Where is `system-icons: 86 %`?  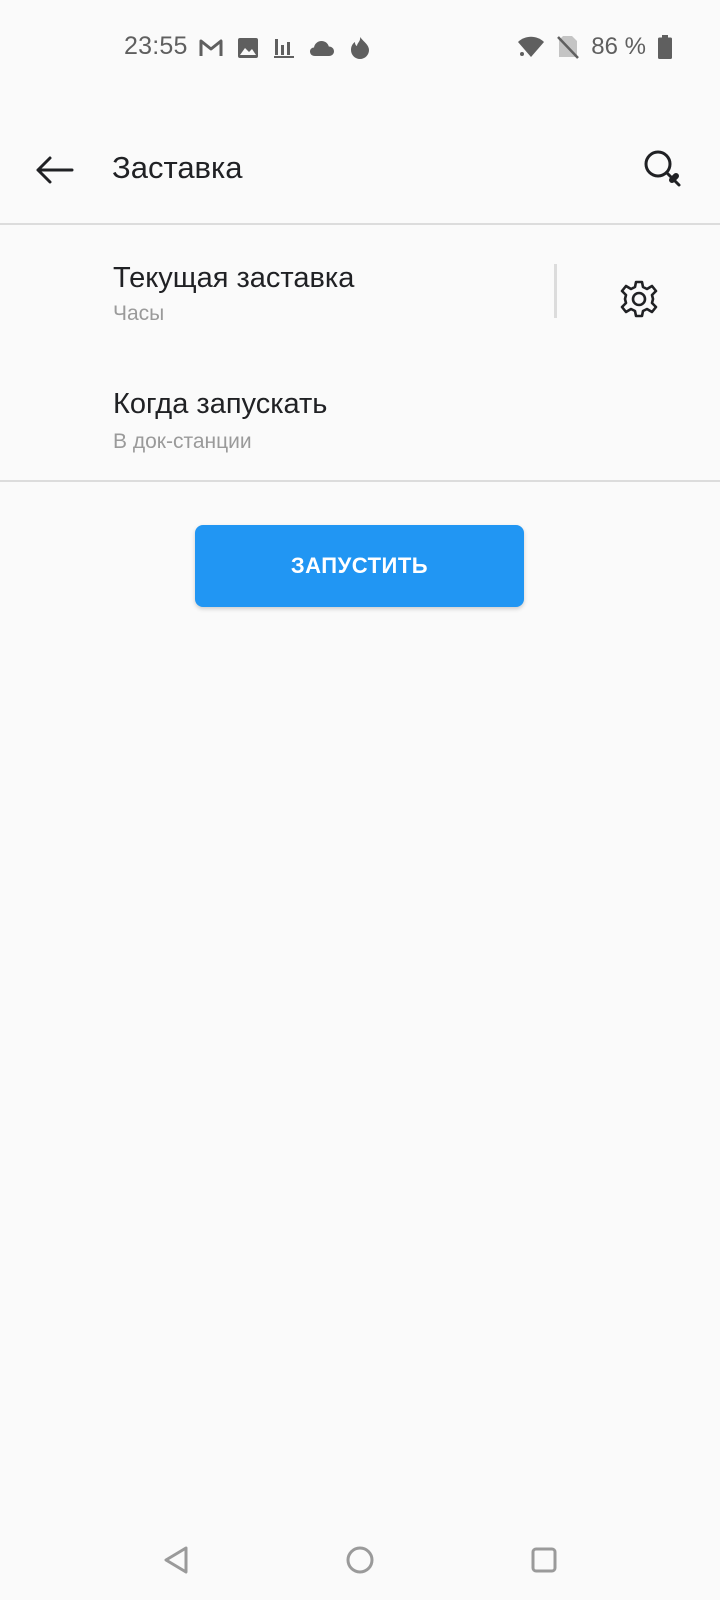 system-icons: 86 % is located at coordinates (594, 47).